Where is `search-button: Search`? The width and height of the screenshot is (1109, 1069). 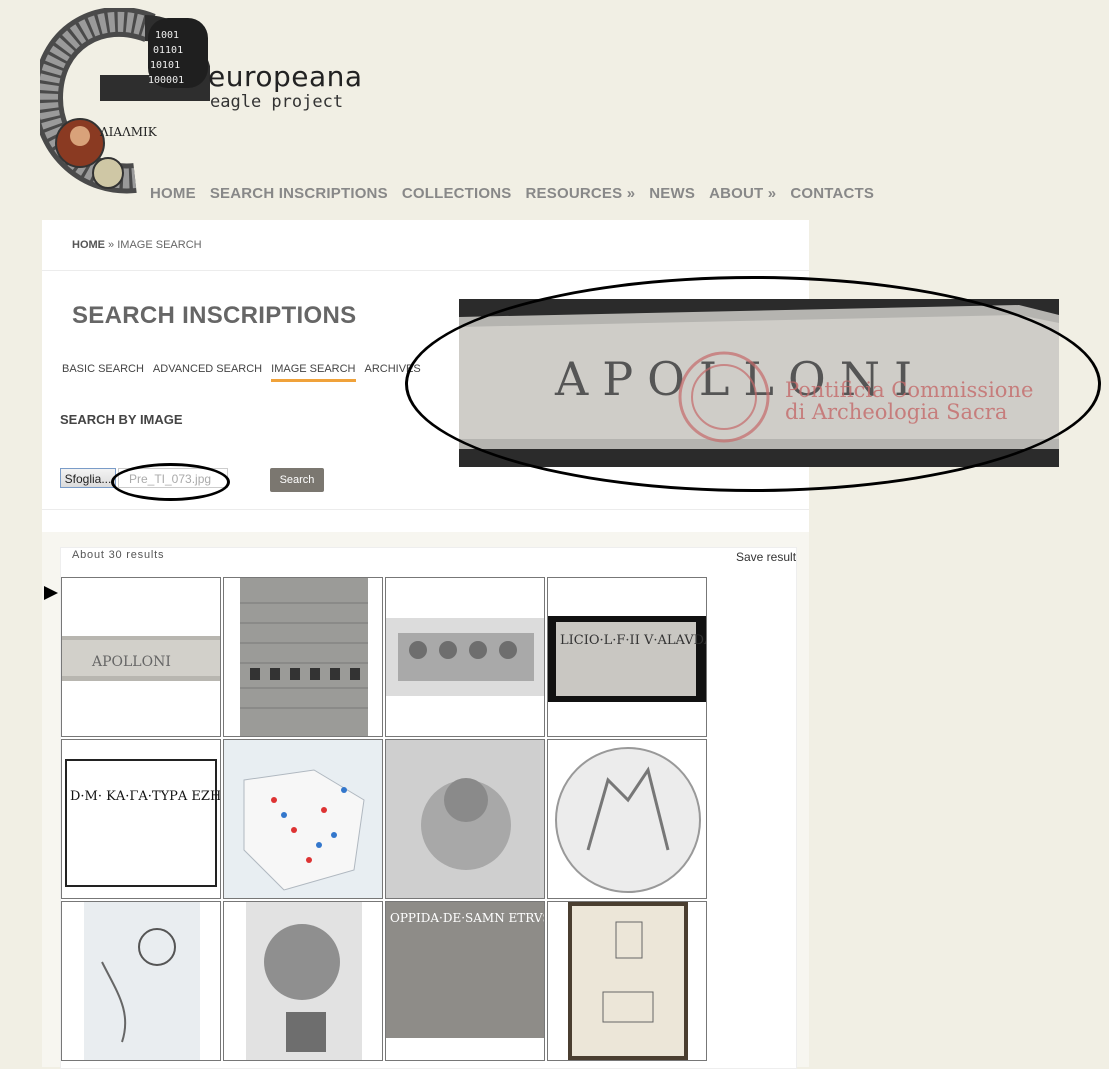
search-button: Search is located at coordinates (297, 480).